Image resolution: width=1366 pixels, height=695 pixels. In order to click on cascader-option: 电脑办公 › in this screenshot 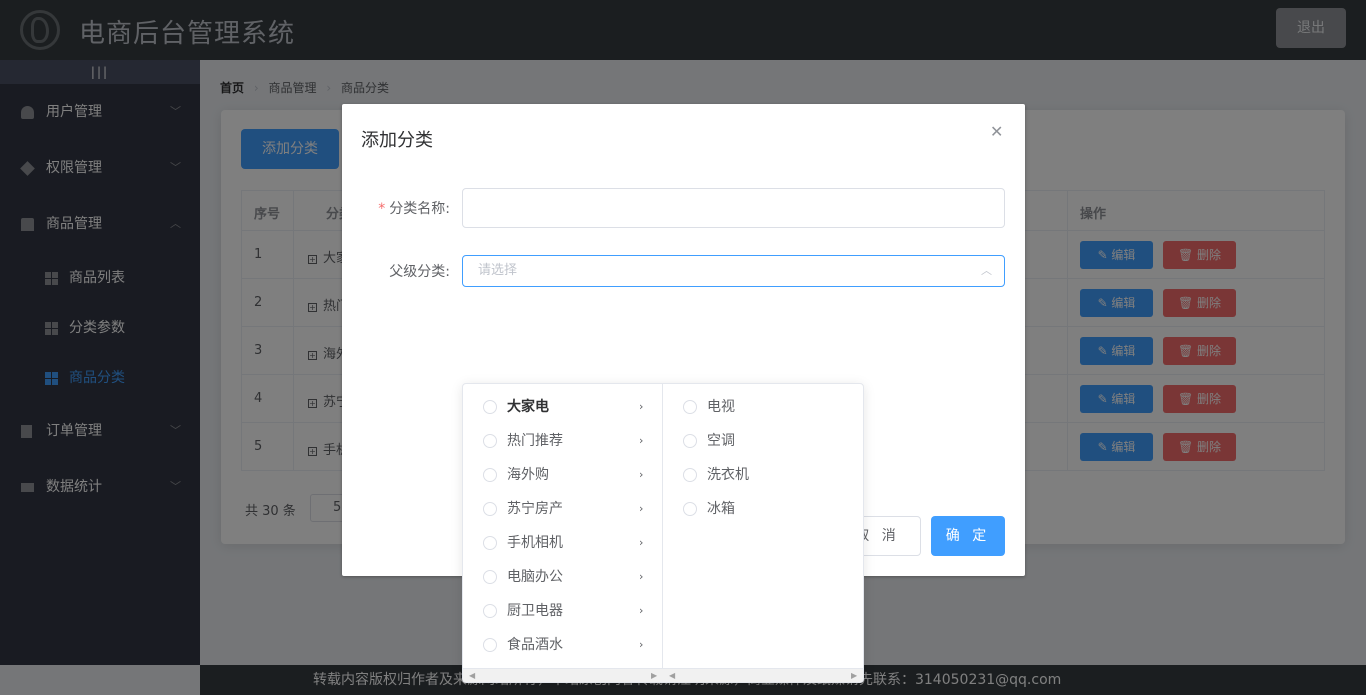, I will do `click(563, 577)`.